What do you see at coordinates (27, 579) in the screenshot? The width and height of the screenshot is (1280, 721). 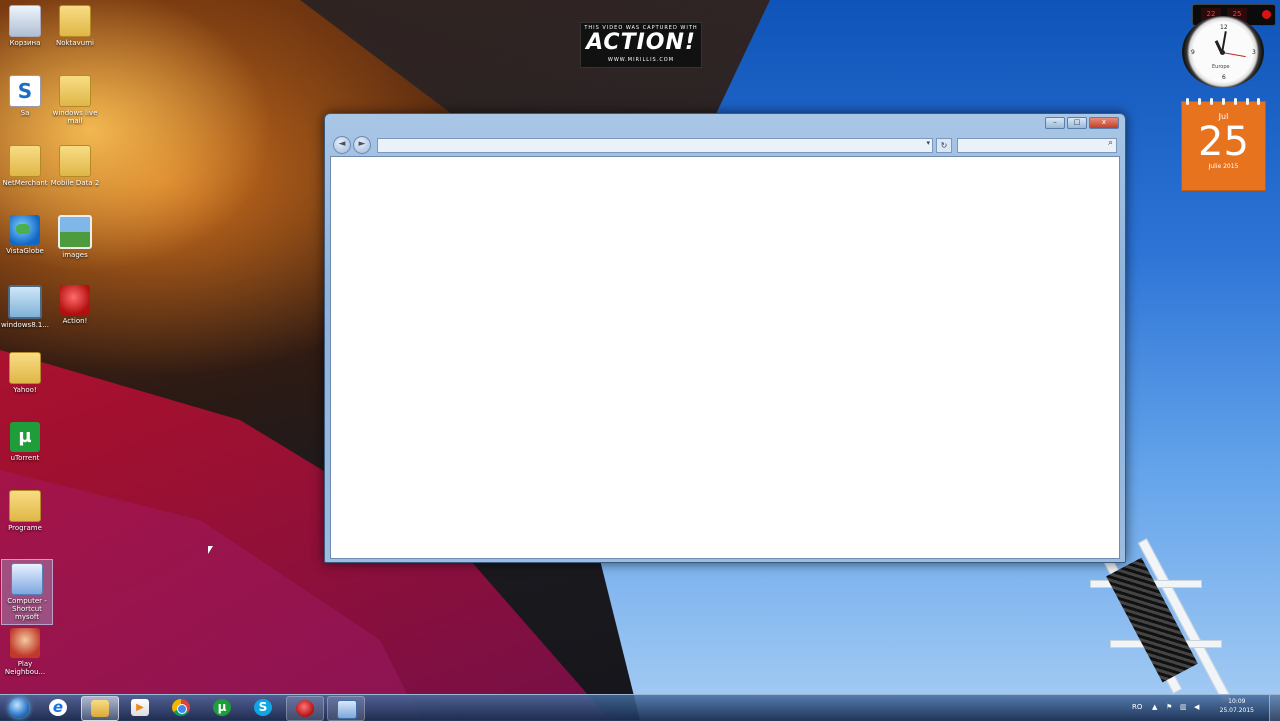 I see `control-icon` at bounding box center [27, 579].